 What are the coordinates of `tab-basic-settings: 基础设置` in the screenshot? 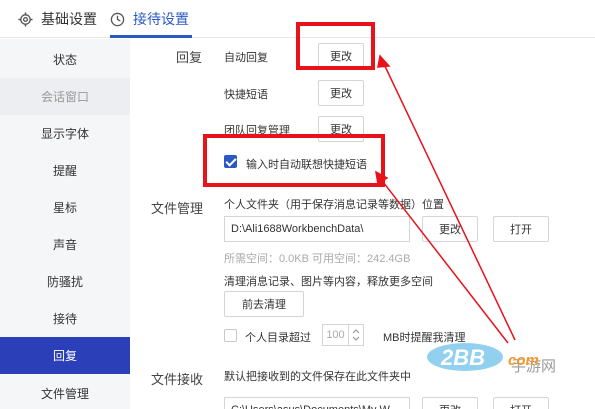 It's located at (57, 19).